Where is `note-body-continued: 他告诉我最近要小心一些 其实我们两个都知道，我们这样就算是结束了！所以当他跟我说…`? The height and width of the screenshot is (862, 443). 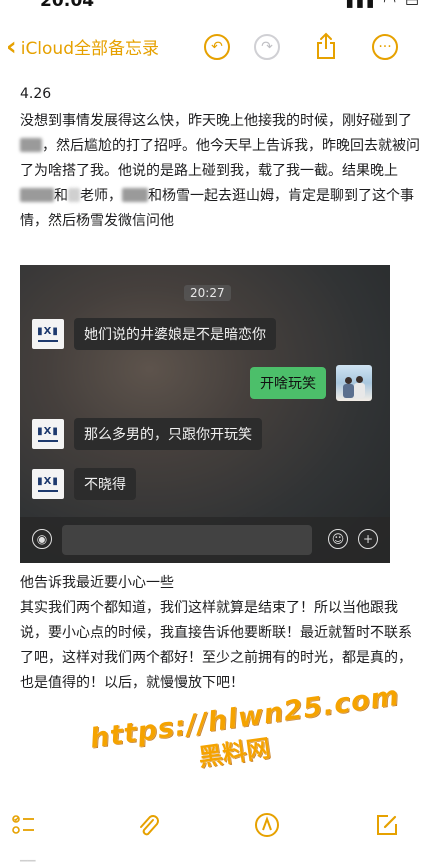 note-body-continued: 他告诉我最近要小心一些 其实我们两个都知道，我们这样就算是结束了！所以当他跟我说… is located at coordinates (222, 633).